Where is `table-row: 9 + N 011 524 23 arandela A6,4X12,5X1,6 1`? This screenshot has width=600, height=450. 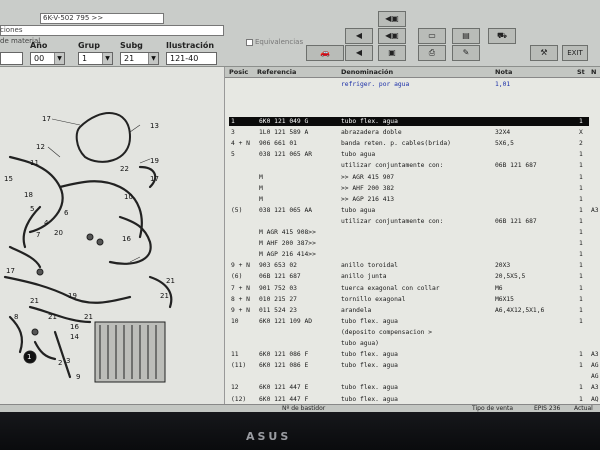 table-row: 9 + N 011 524 23 arandela A6,4X12,5X1,6 1 is located at coordinates (412, 311).